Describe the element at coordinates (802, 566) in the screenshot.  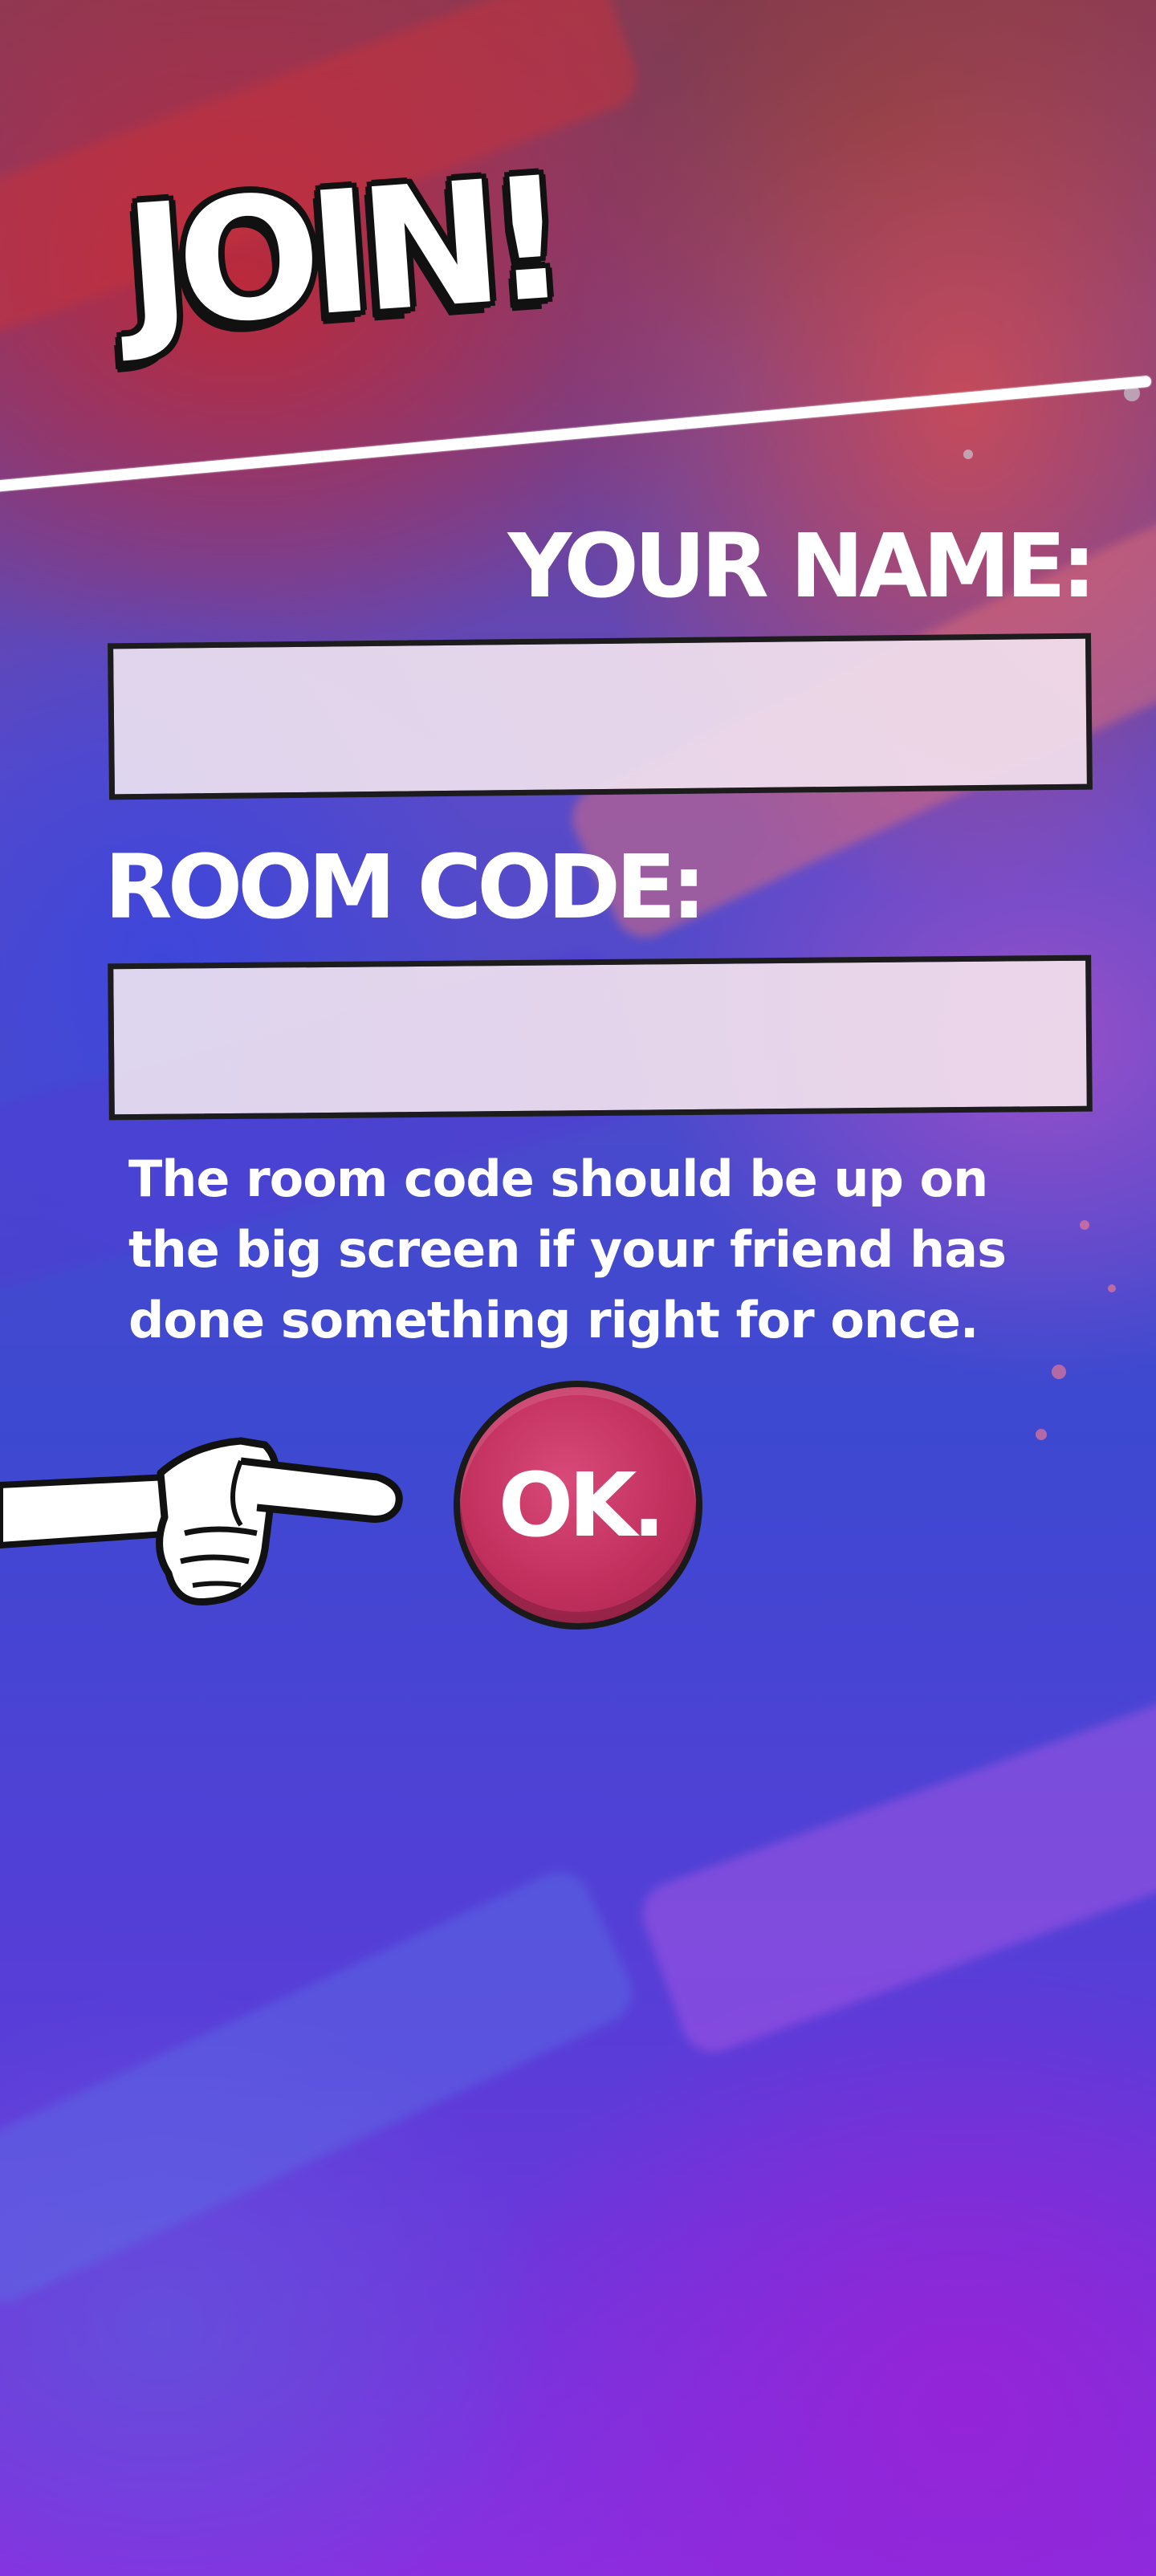
I see `name-label: YOUR NAME:` at that location.